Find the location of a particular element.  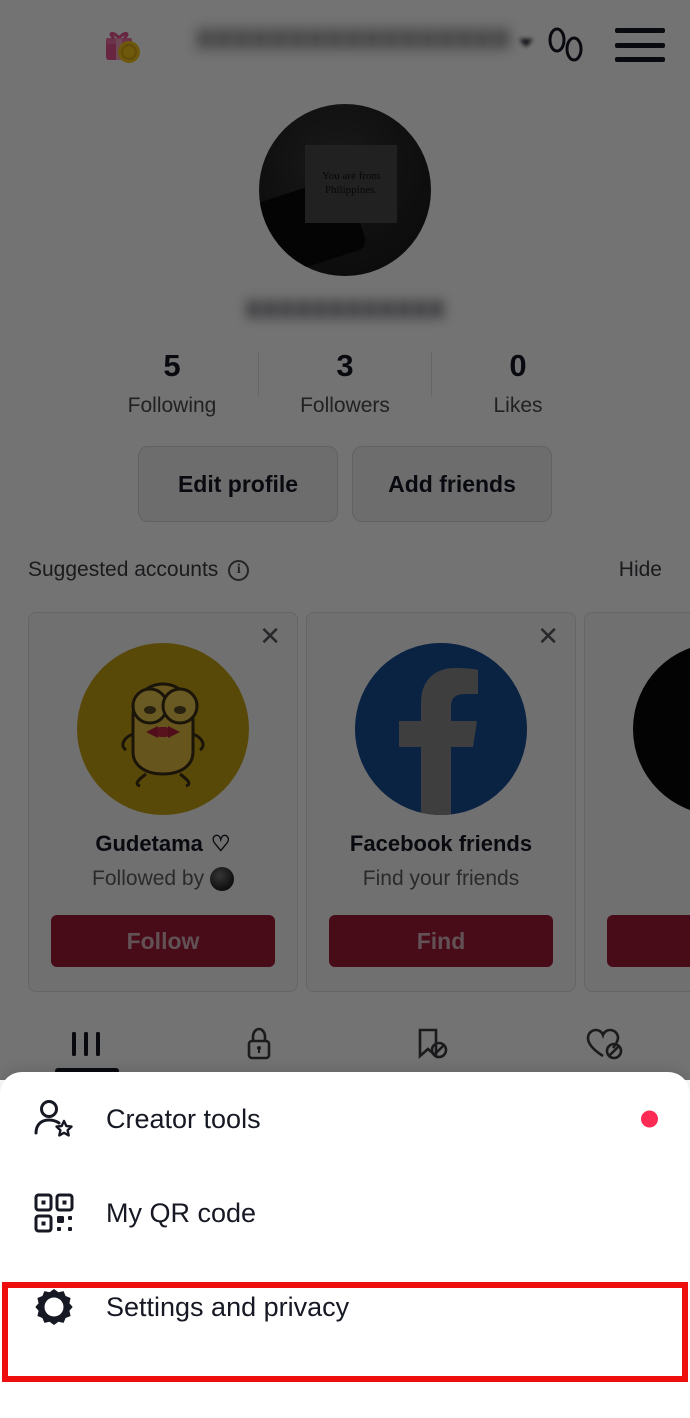

menu-item-label: Settings and privacy is located at coordinates (228, 1306).